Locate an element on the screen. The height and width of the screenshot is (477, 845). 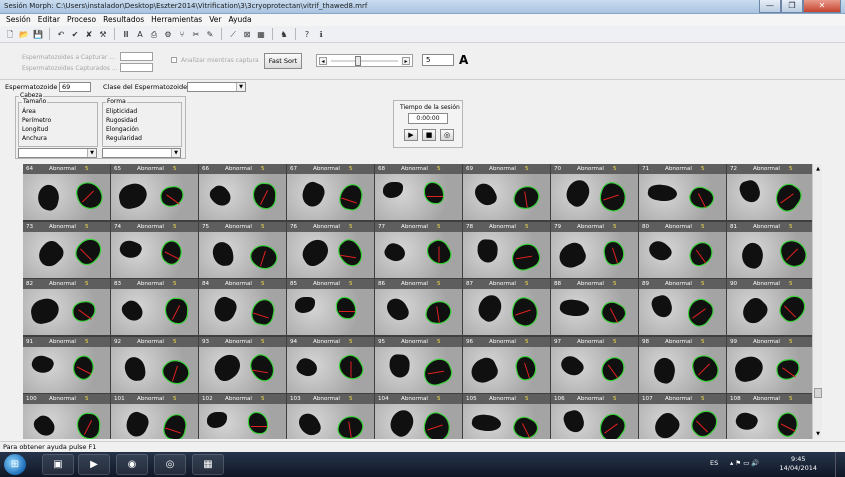
menu-resultados: Resultados is located at coordinates (124, 20).